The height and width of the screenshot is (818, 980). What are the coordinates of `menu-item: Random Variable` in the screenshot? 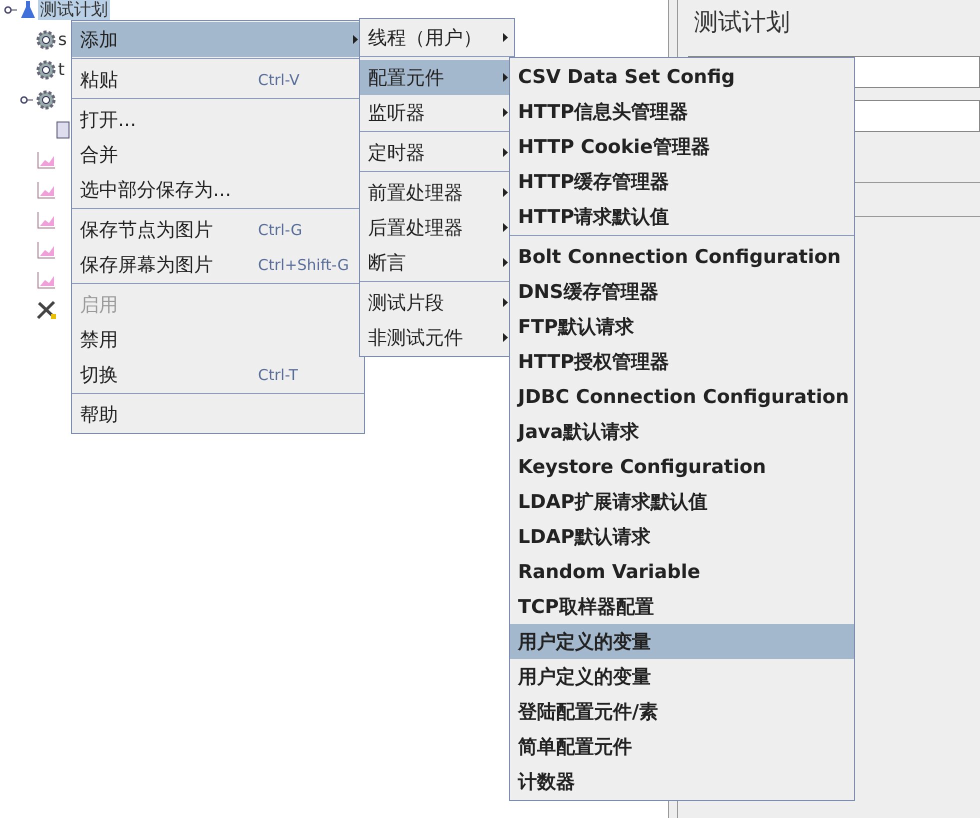 It's located at (682, 571).